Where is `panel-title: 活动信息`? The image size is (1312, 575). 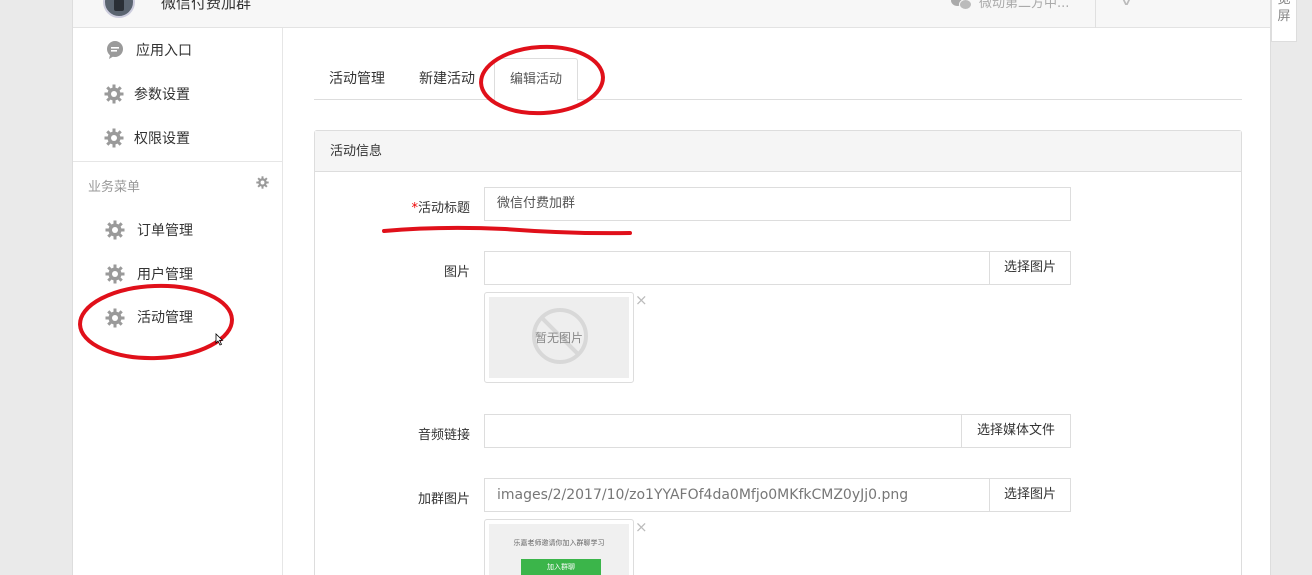
panel-title: 活动信息 is located at coordinates (778, 151).